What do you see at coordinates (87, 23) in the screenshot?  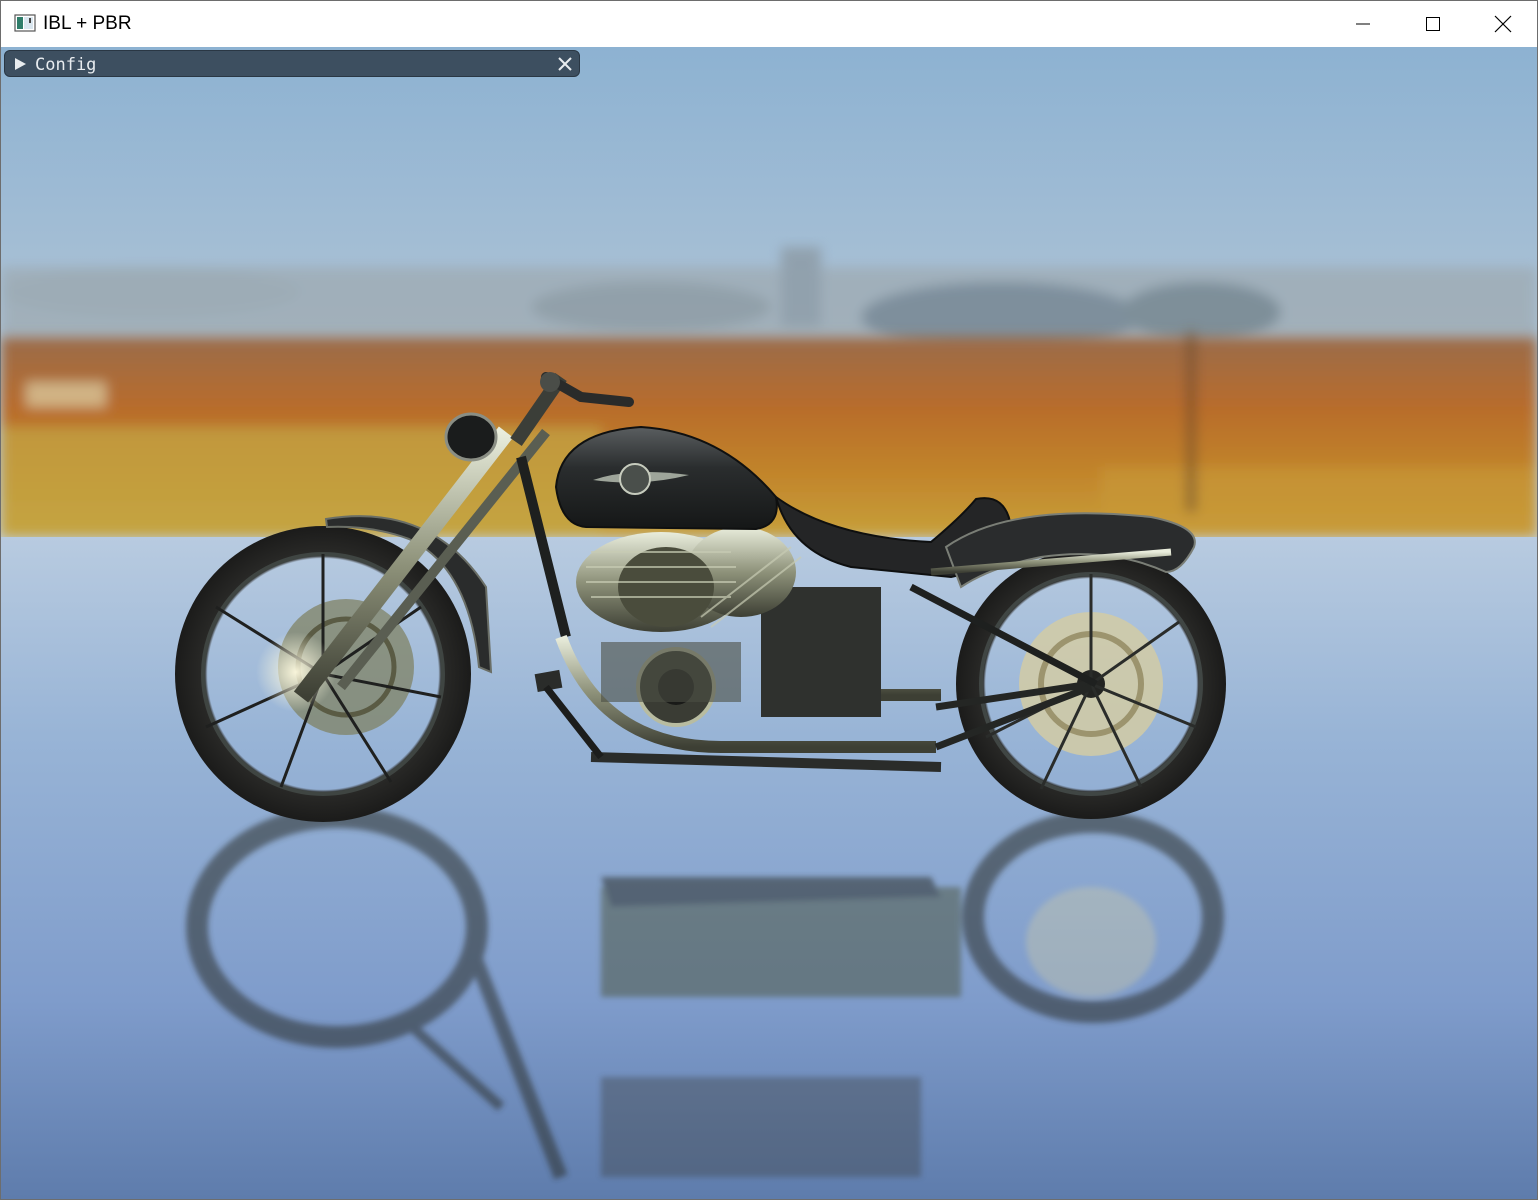 I see `window-title: IBL + PBR` at bounding box center [87, 23].